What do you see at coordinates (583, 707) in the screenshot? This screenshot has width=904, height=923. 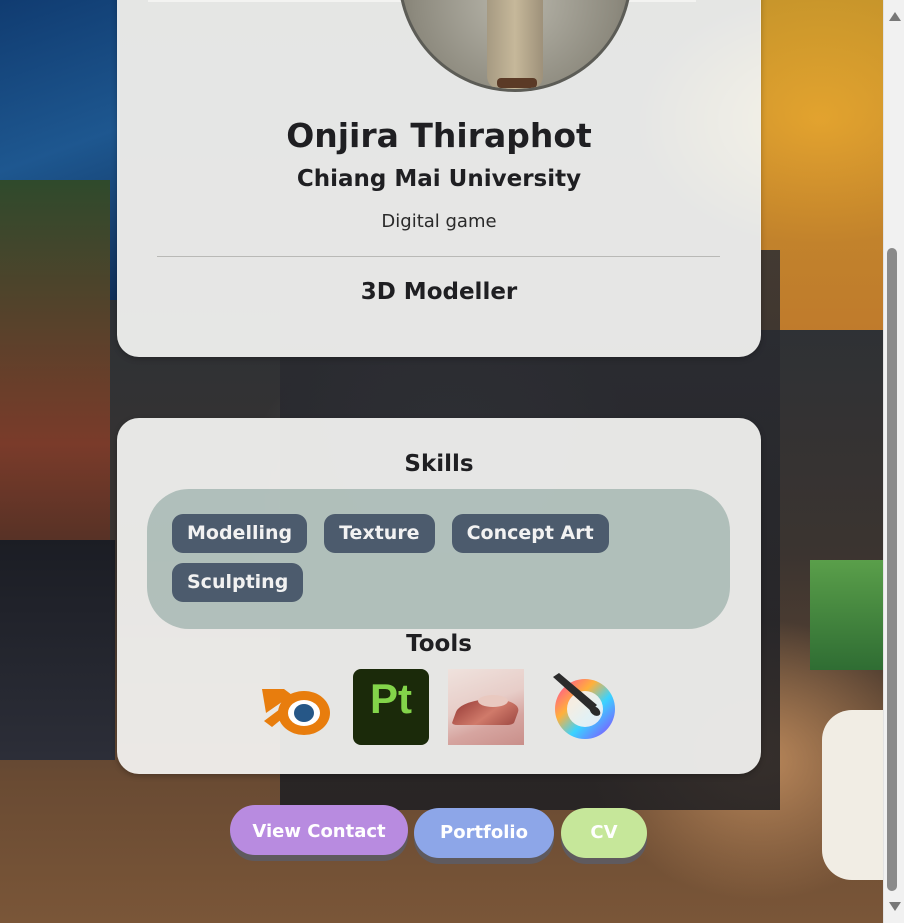 I see `krita-icon` at bounding box center [583, 707].